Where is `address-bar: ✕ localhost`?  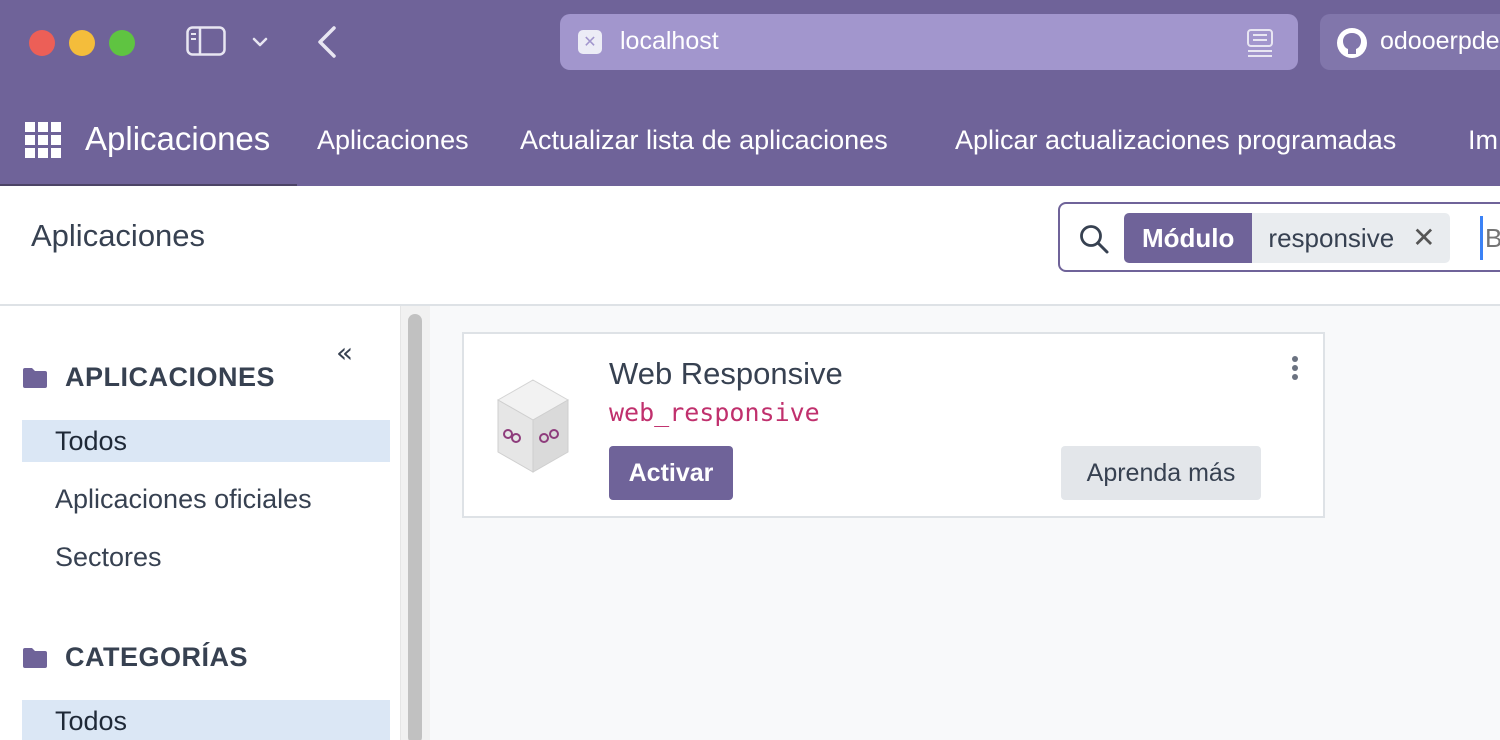 address-bar: ✕ localhost is located at coordinates (929, 42).